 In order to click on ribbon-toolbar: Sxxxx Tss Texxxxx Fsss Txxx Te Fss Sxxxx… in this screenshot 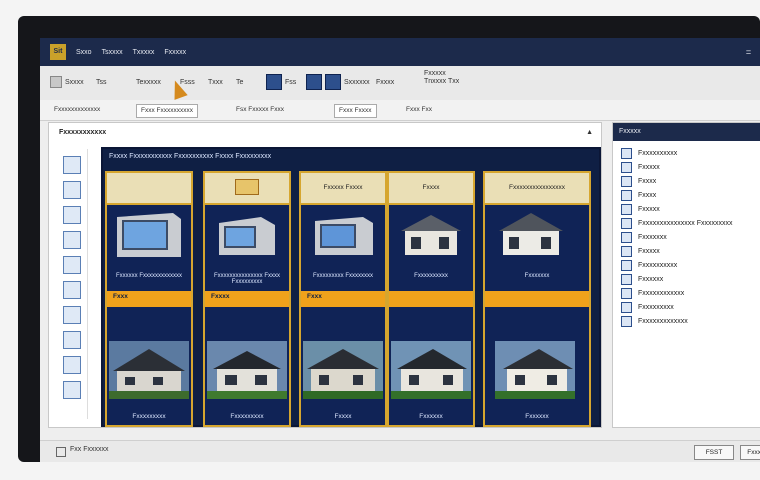, I will do `click(400, 83)`.